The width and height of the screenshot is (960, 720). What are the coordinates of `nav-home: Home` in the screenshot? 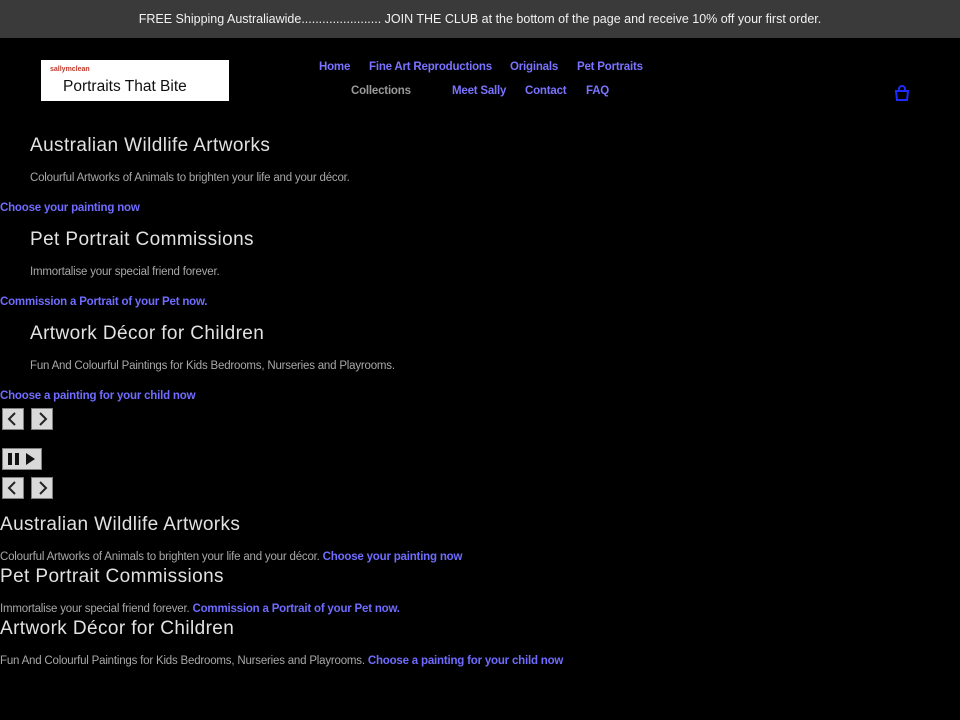 It's located at (334, 67).